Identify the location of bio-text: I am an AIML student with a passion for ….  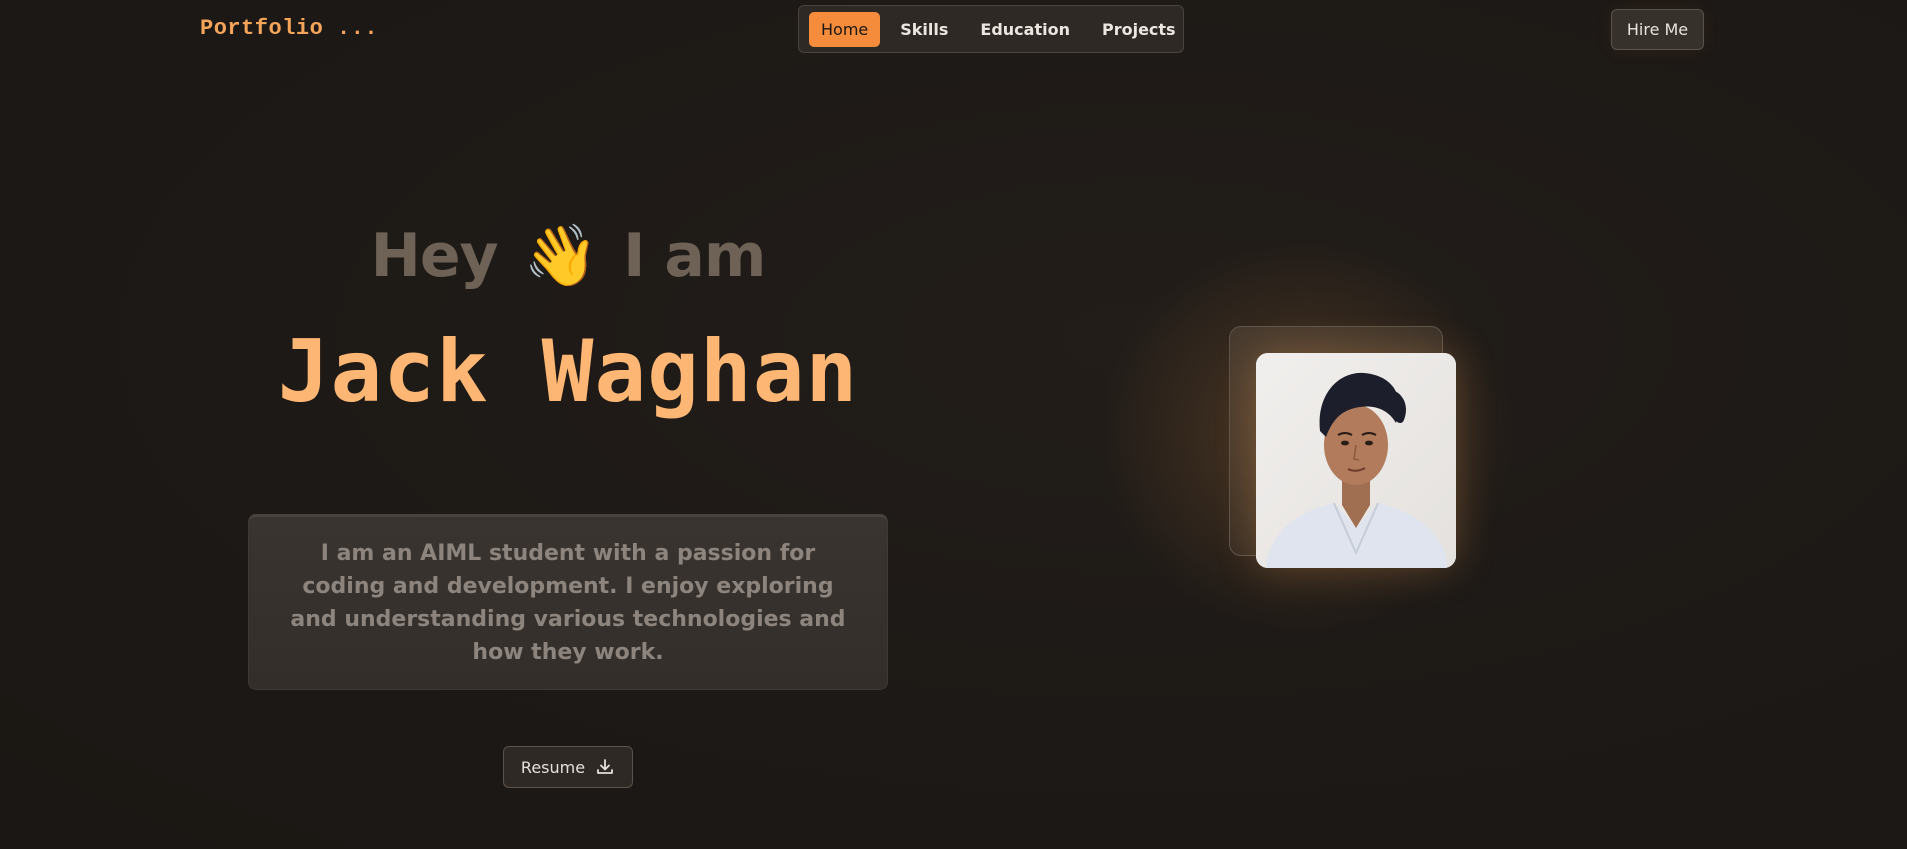
(568, 603).